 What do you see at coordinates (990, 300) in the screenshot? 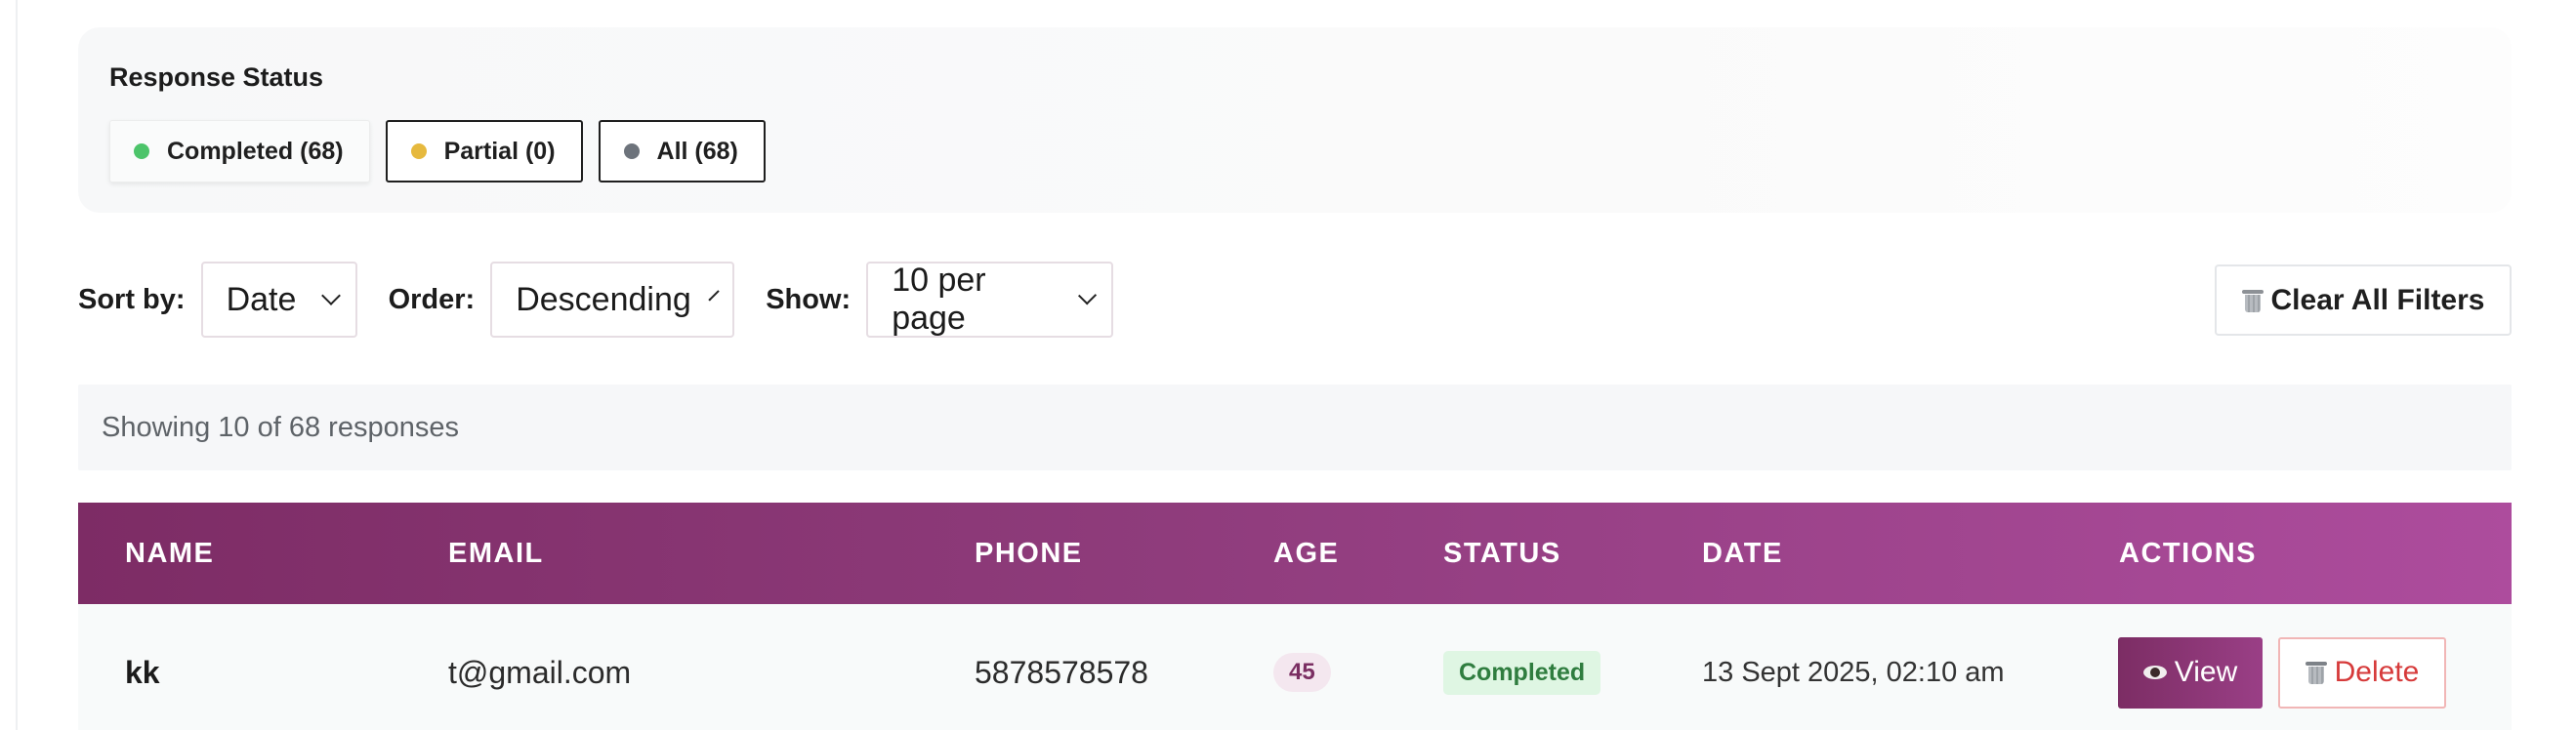
I see `page-size-select: 10 per page` at bounding box center [990, 300].